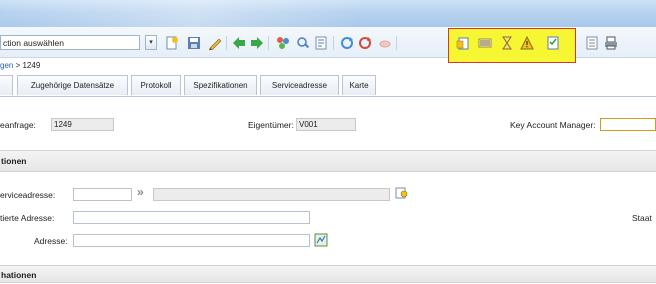 The image size is (656, 284). Describe the element at coordinates (365, 43) in the screenshot. I see `run-icon` at that location.